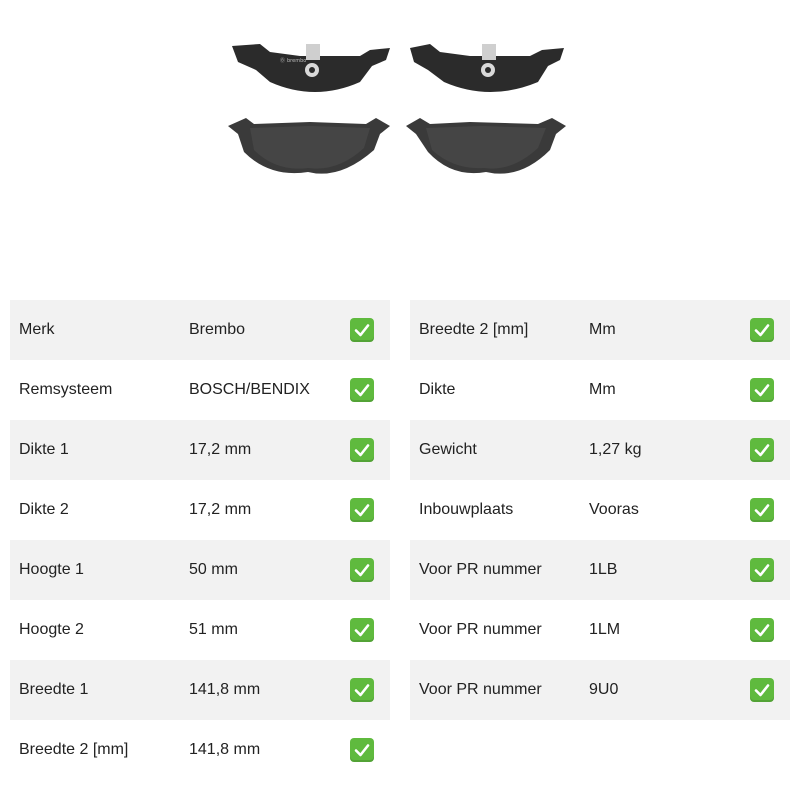  What do you see at coordinates (44, 449) in the screenshot?
I see `spec-label: Dikte 1` at bounding box center [44, 449].